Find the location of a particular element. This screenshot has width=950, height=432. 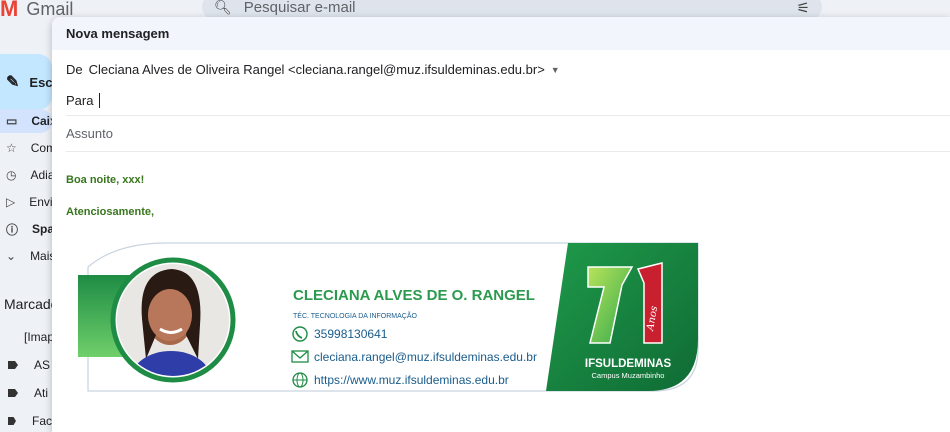

greeting-text: Boa noite, xxx! is located at coordinates (105, 180).